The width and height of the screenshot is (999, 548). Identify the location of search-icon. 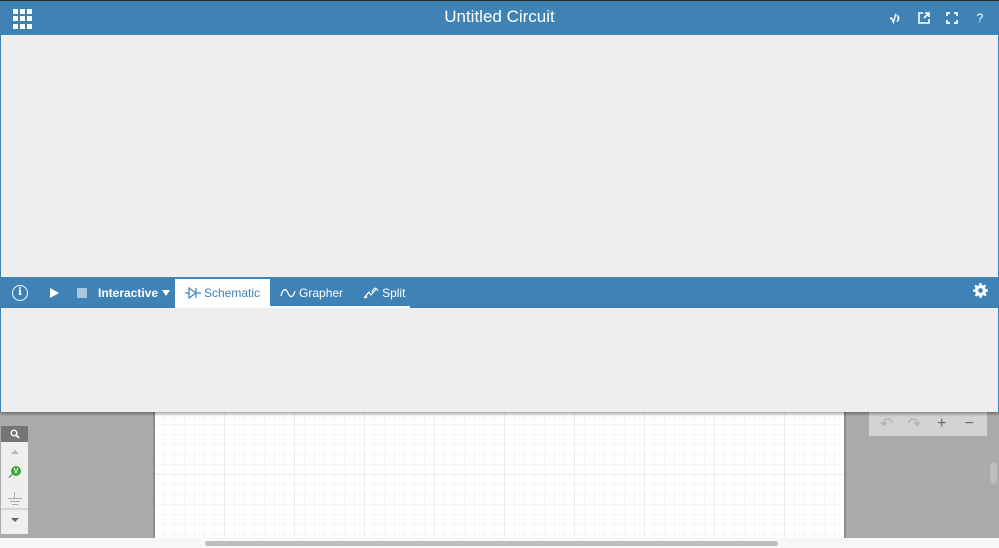
(15, 434).